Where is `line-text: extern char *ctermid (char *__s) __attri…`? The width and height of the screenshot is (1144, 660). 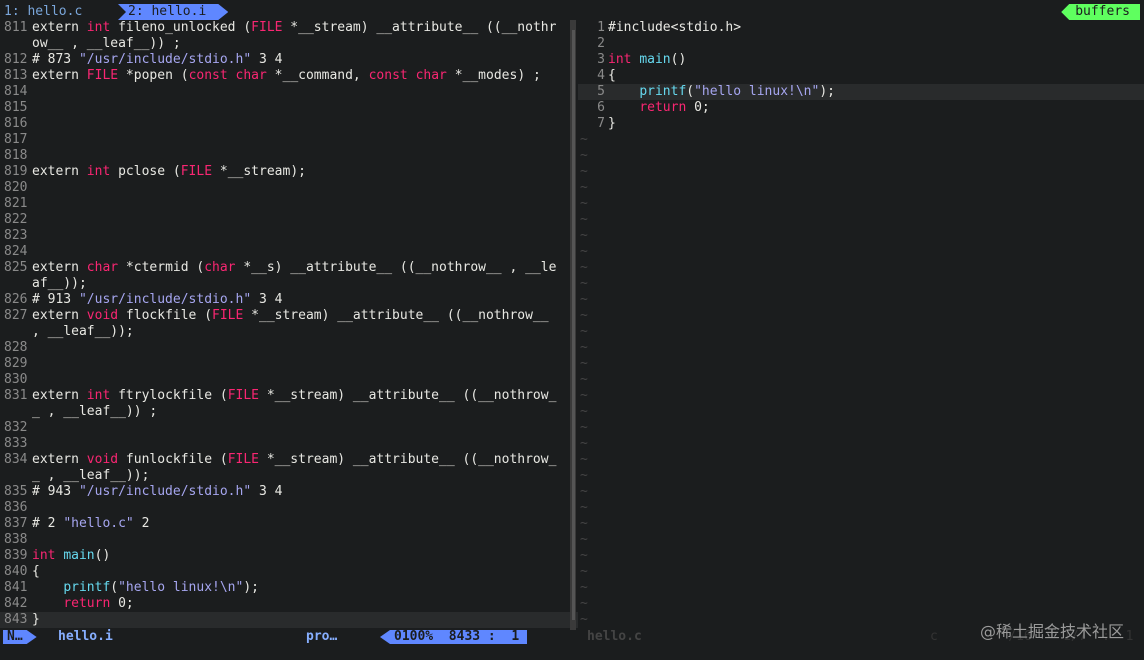
line-text: extern char *ctermid (char *__s) __attri… is located at coordinates (294, 267).